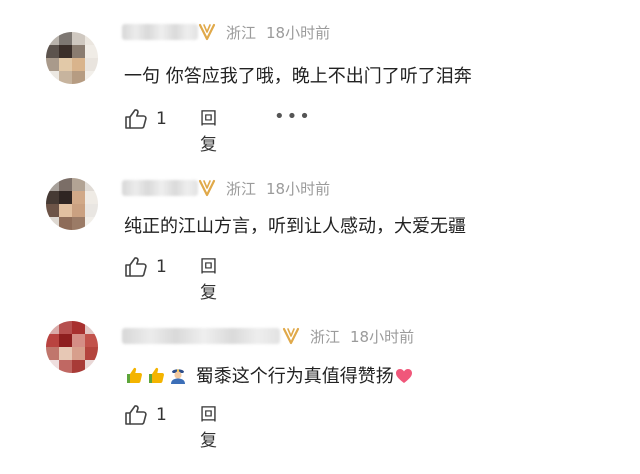 The image size is (640, 474). What do you see at coordinates (293, 117) in the screenshot?
I see `more-options-button: •••` at bounding box center [293, 117].